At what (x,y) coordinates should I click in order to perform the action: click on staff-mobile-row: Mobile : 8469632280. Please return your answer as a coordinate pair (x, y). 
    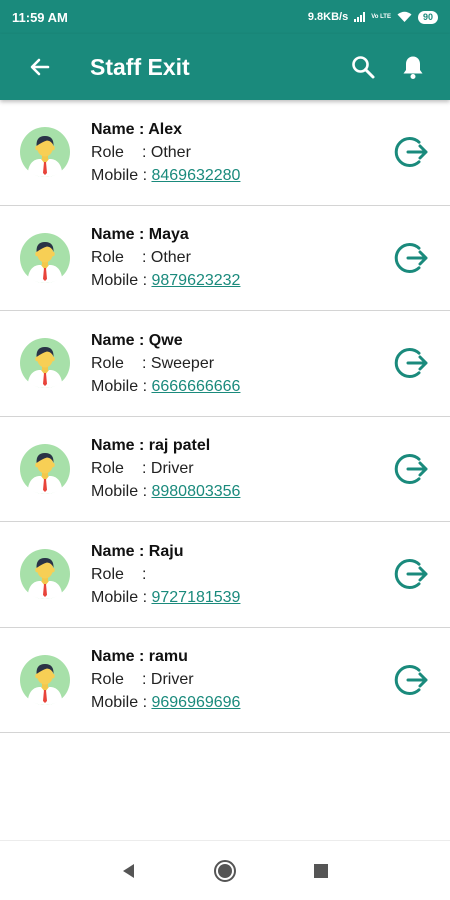
    Looking at the image, I should click on (240, 175).